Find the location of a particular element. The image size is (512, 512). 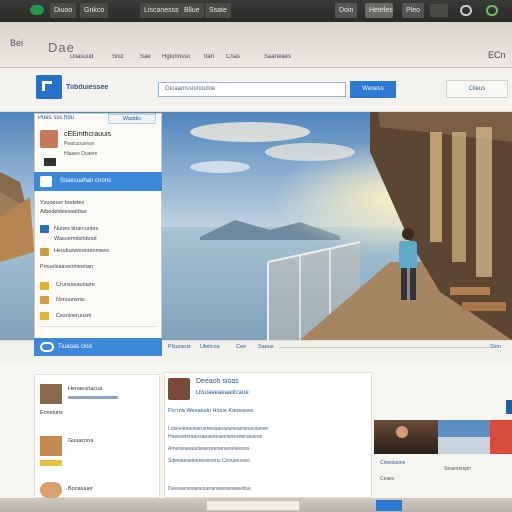

post-title: Deeaoh sioas is located at coordinates (217, 381).